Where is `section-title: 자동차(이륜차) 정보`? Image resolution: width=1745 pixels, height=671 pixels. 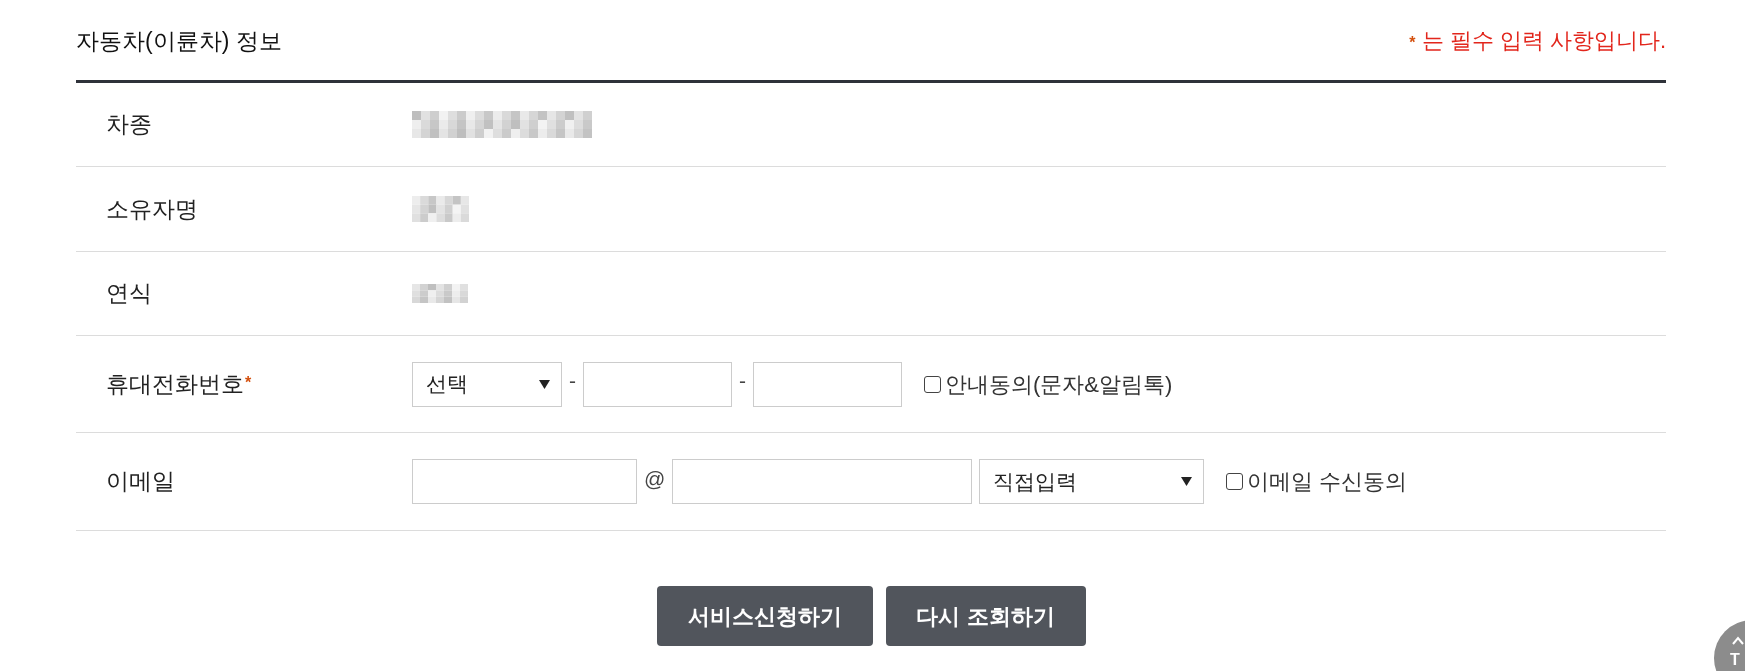 section-title: 자동차(이륜차) 정보 is located at coordinates (179, 41).